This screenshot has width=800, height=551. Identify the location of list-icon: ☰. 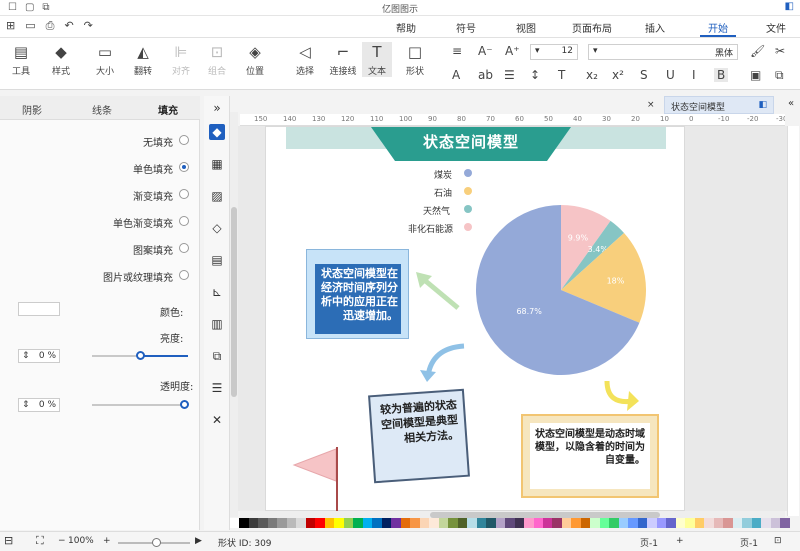
(217, 388).